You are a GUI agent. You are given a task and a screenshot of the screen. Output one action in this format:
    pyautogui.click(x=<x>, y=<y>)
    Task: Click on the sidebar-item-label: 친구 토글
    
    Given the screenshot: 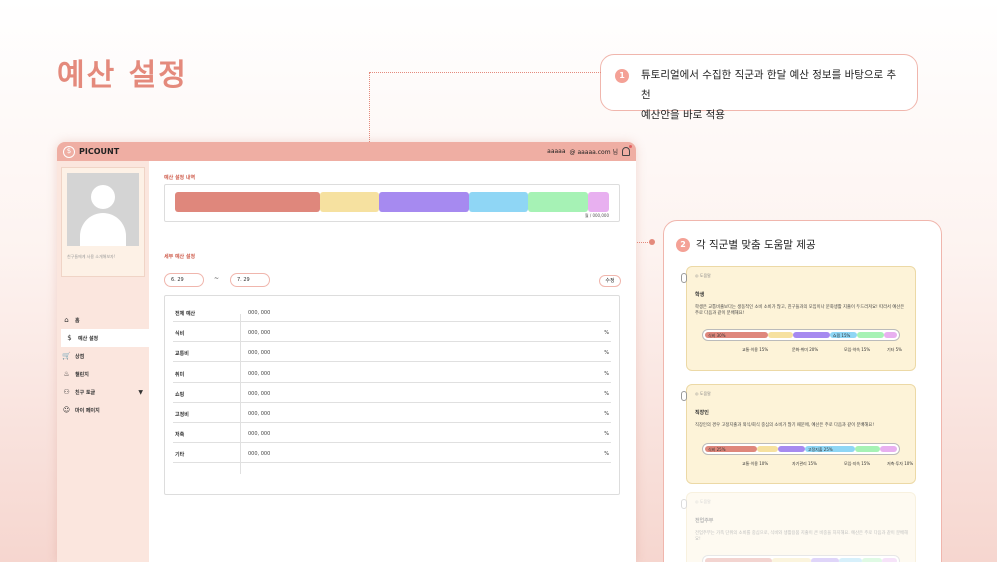 What is the action you would take?
    pyautogui.click(x=85, y=392)
    